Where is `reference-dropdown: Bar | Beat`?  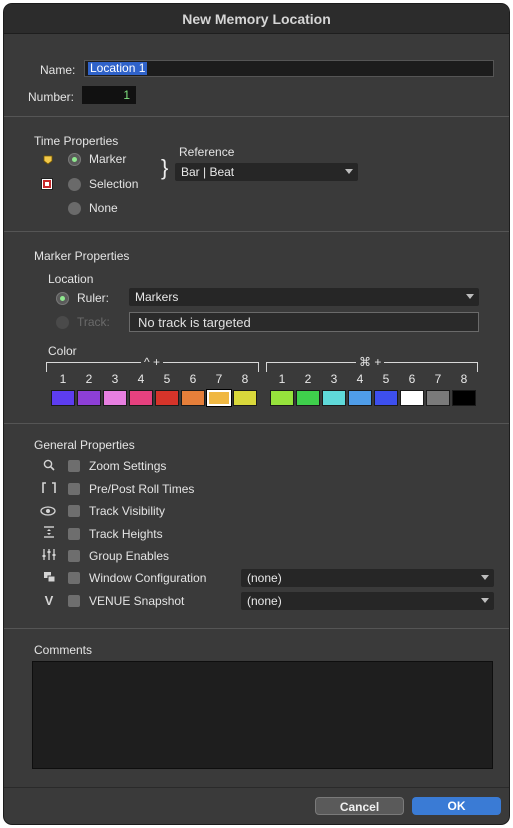 reference-dropdown: Bar | Beat is located at coordinates (266, 172).